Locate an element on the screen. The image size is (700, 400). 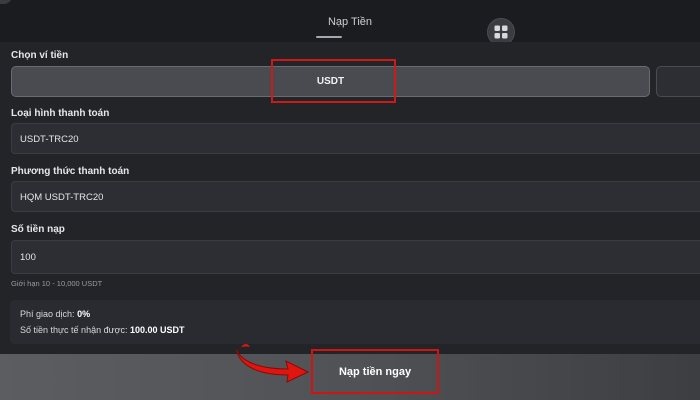
payment-method-field: HQM USDT-TRC20 is located at coordinates (355, 196).